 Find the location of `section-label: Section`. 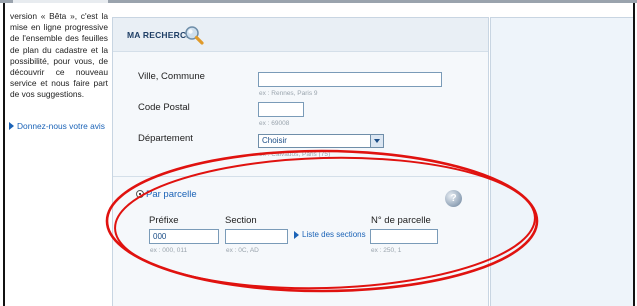

section-label: Section is located at coordinates (241, 220).